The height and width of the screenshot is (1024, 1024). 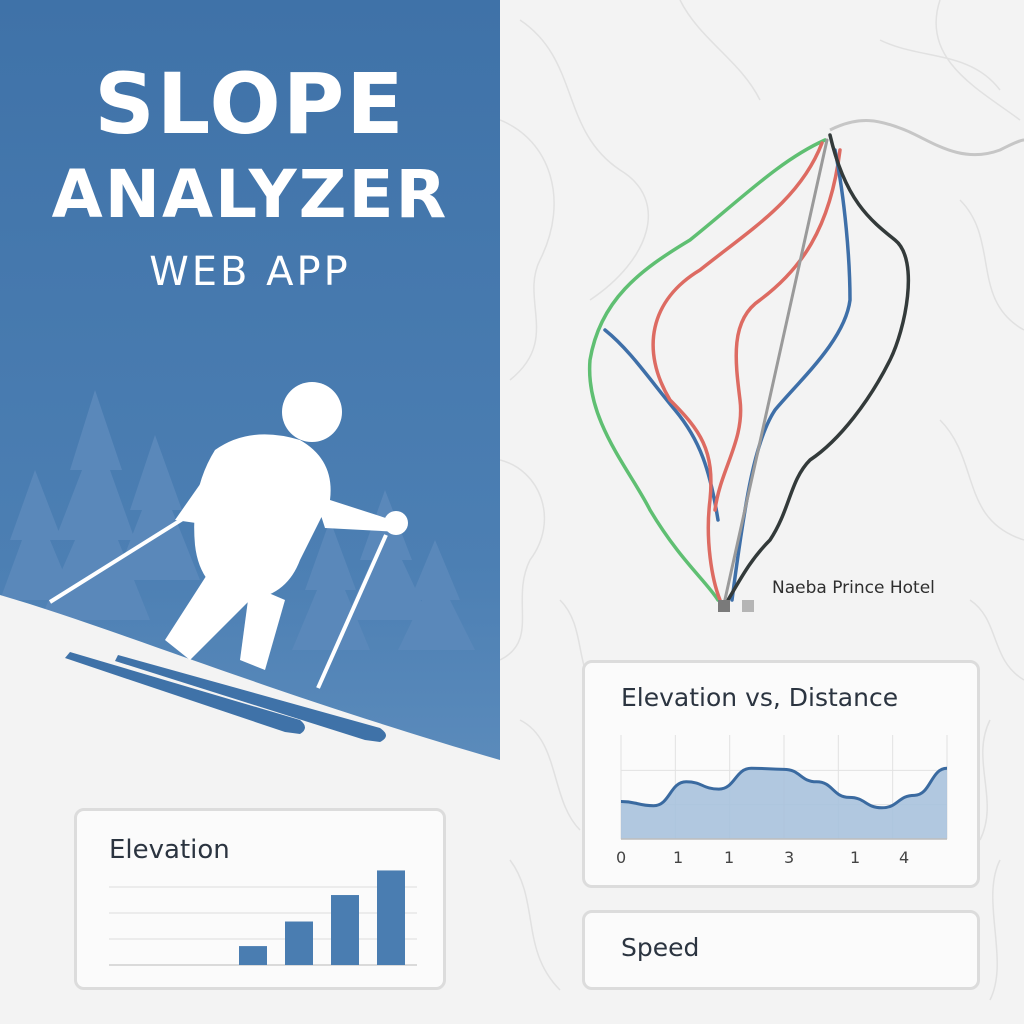 What do you see at coordinates (263, 918) in the screenshot?
I see `elevation-bar-chart` at bounding box center [263, 918].